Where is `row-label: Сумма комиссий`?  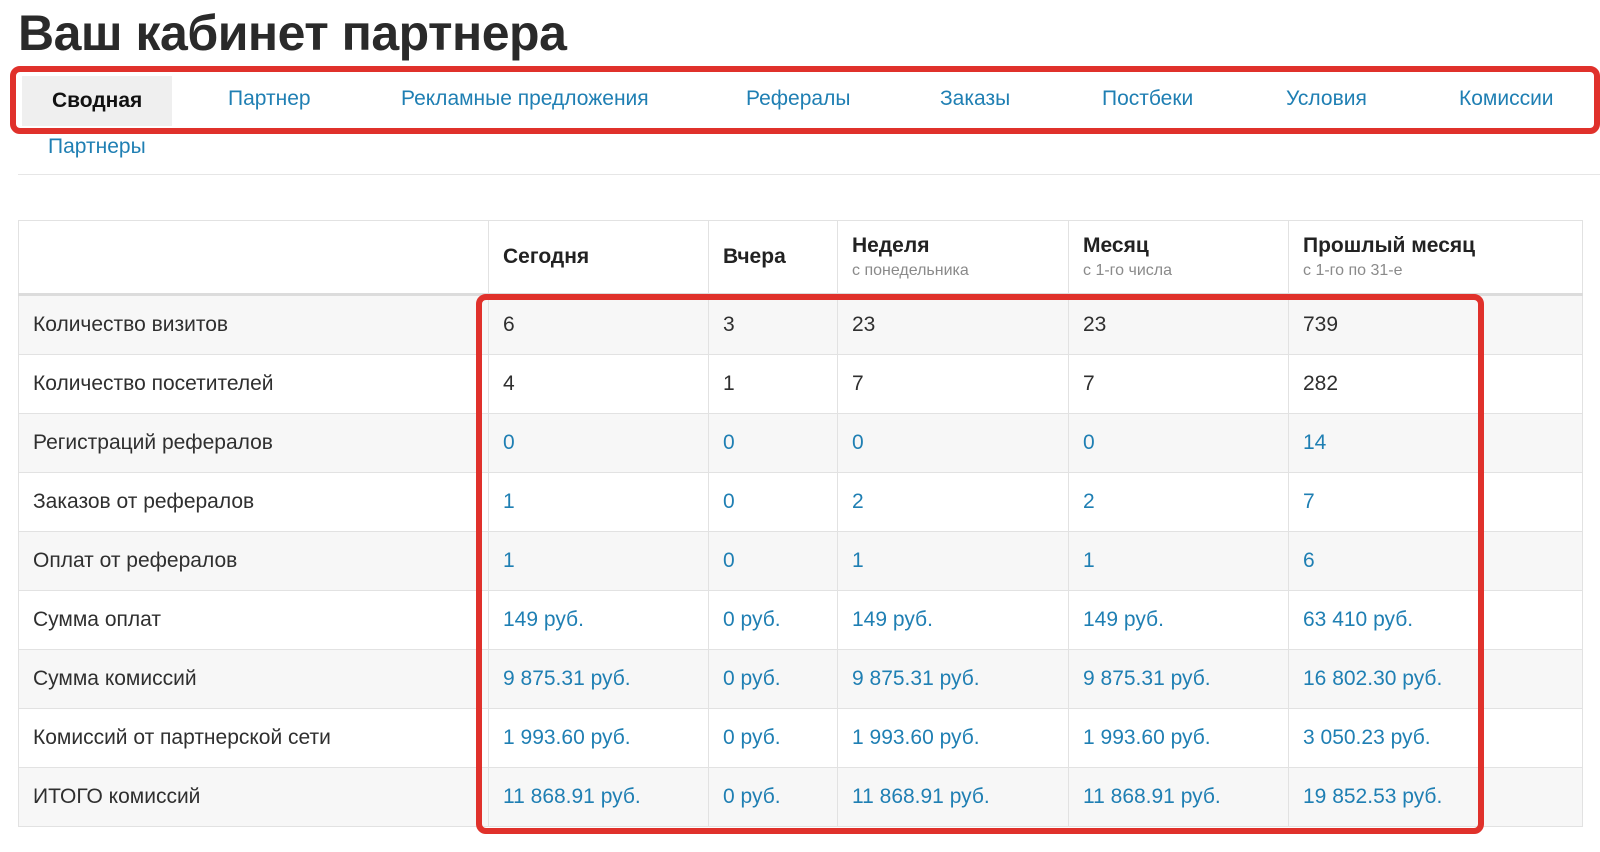
row-label: Сумма комиссий is located at coordinates (253, 679).